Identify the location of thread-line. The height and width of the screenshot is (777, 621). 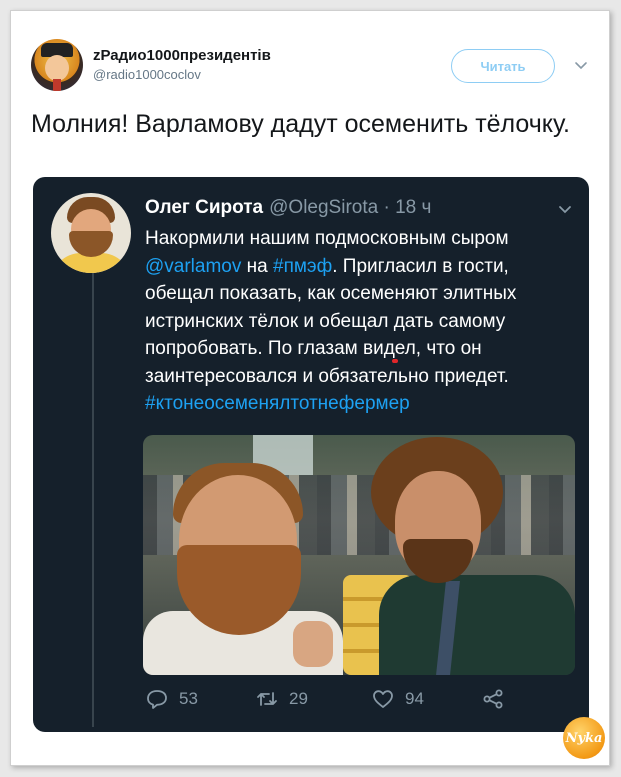
(93, 492).